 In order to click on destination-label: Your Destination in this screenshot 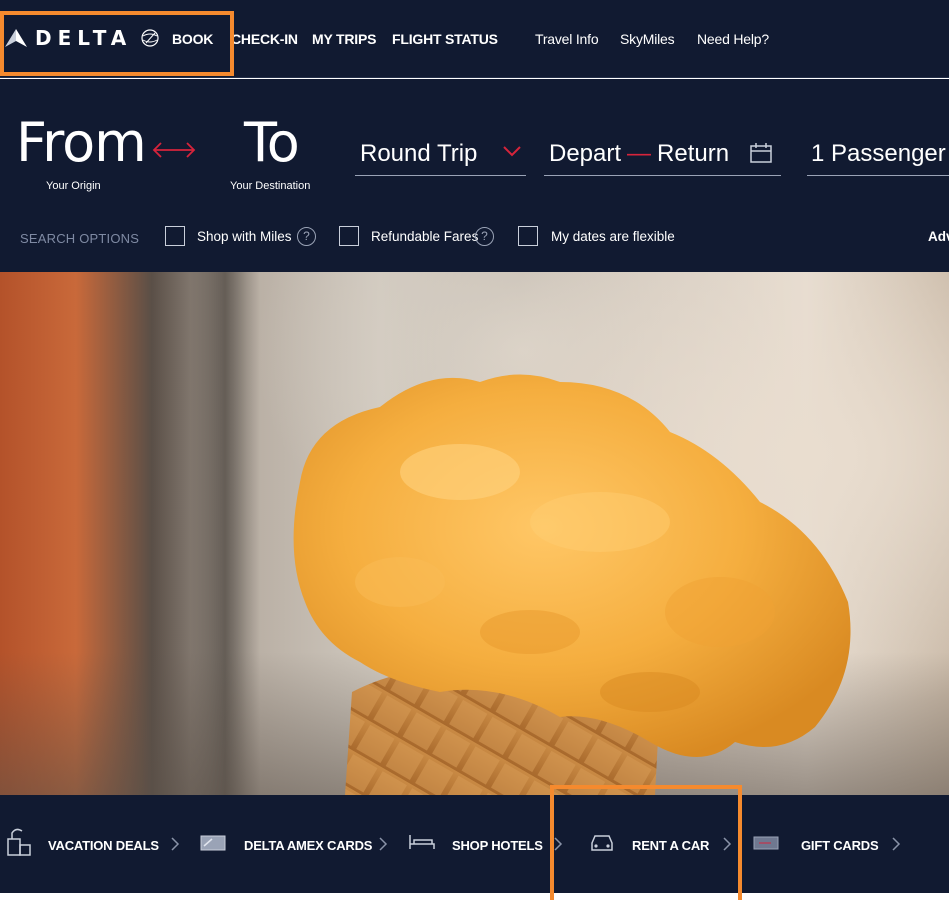, I will do `click(270, 186)`.